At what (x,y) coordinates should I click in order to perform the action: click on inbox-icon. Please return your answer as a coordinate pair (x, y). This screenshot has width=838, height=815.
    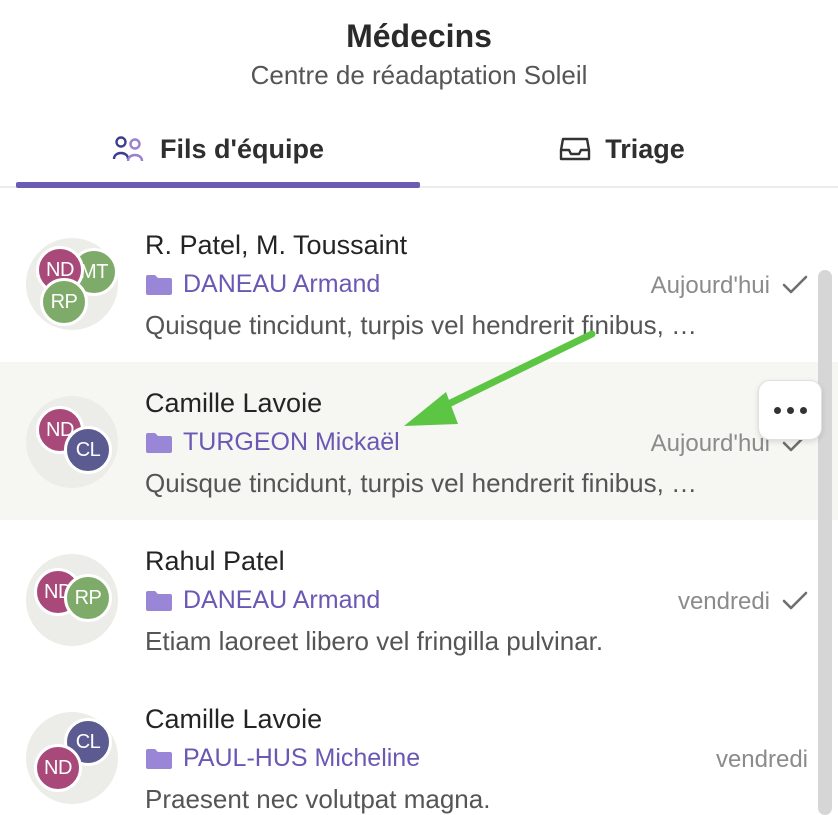
    Looking at the image, I should click on (575, 149).